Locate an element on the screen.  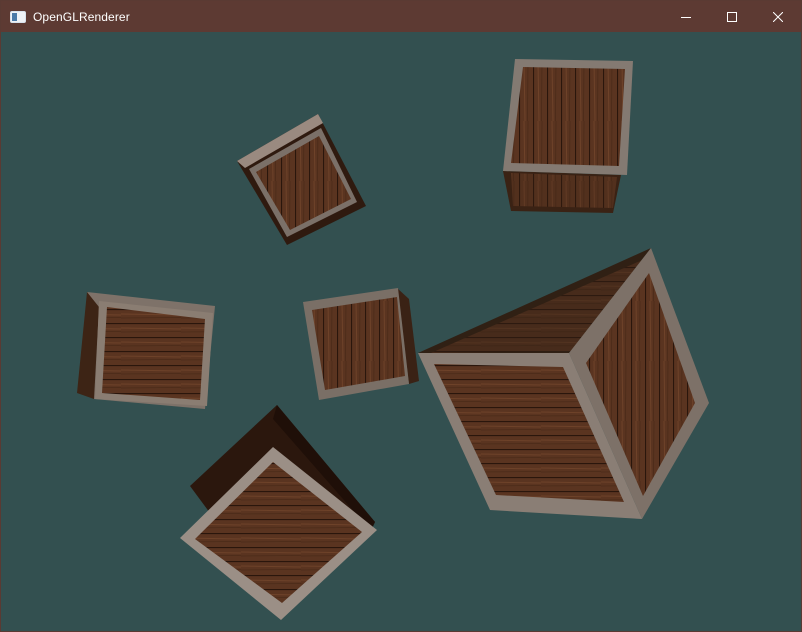
close-icon is located at coordinates (778, 16).